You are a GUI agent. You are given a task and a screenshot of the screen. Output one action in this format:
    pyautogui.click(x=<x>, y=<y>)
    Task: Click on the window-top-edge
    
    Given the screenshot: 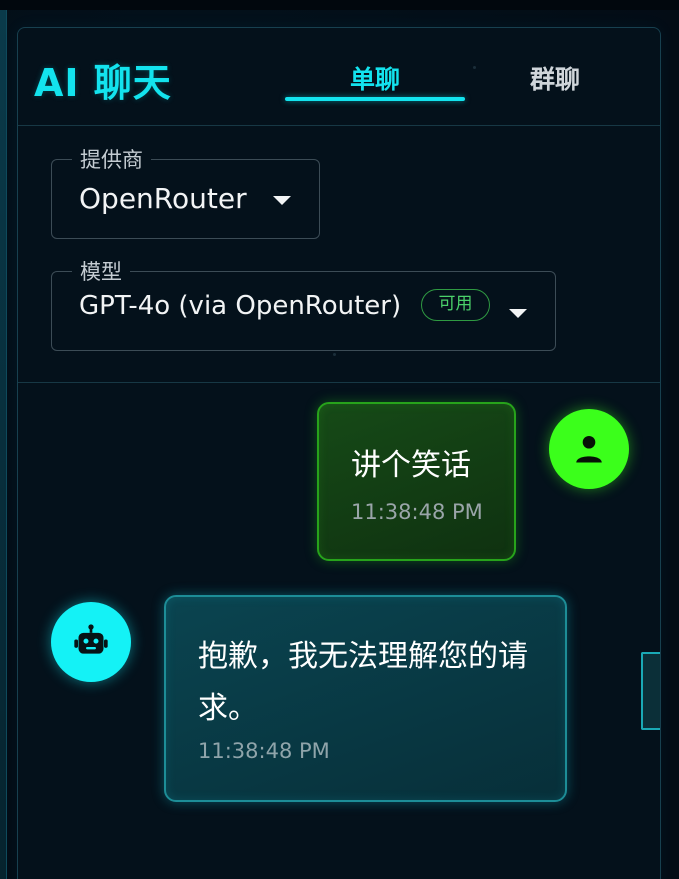 What is the action you would take?
    pyautogui.click(x=339, y=5)
    